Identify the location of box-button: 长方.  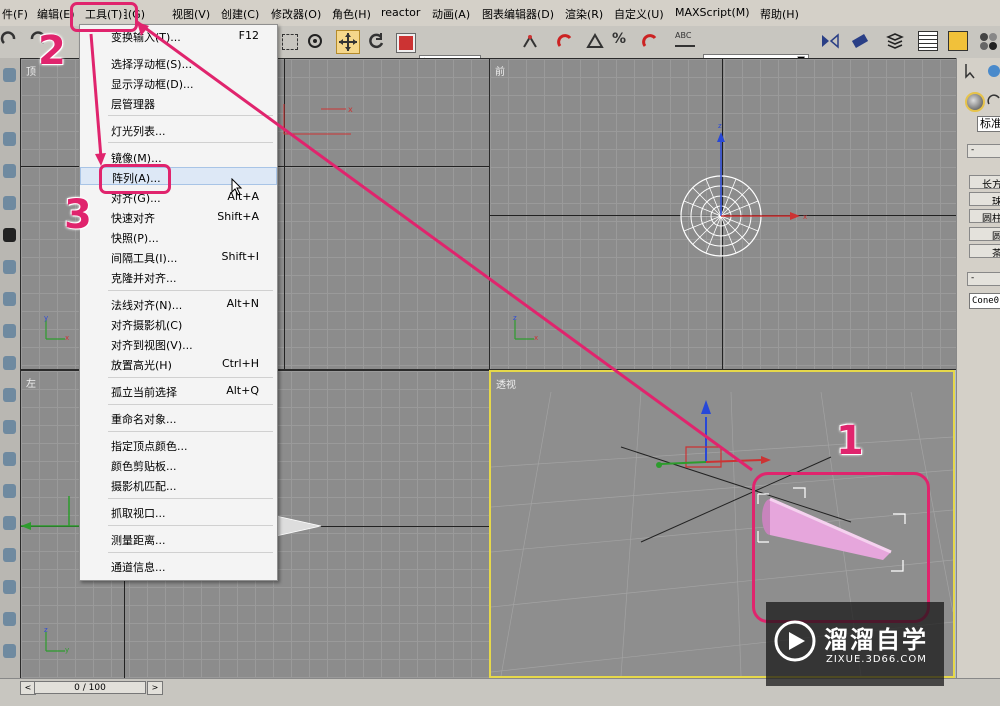
(984, 182).